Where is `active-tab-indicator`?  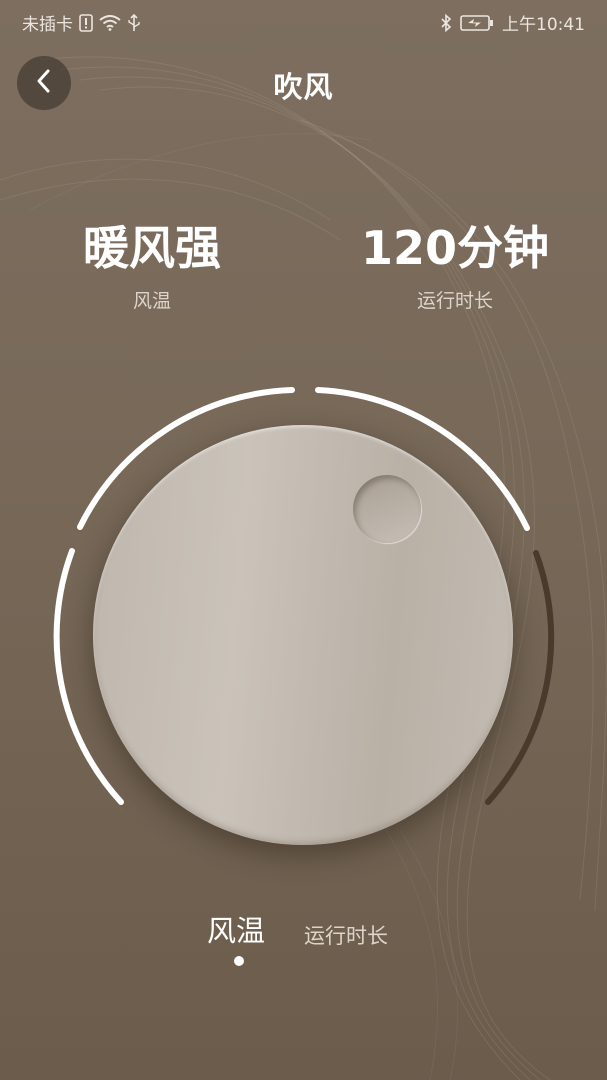 active-tab-indicator is located at coordinates (239, 961).